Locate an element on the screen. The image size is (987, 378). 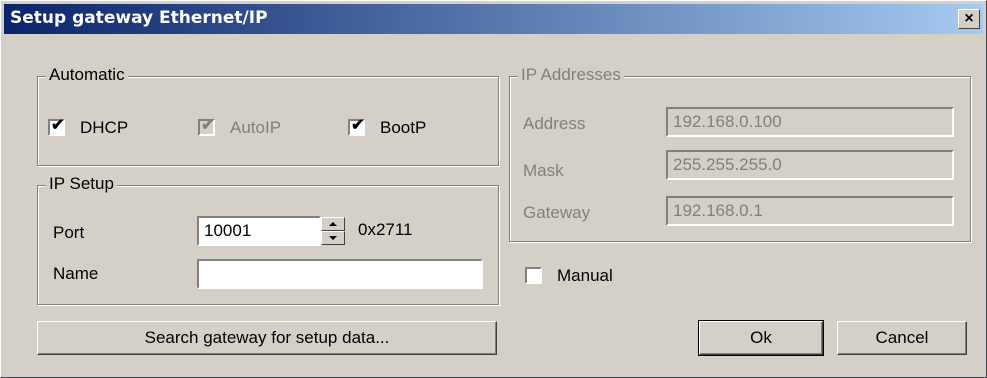
ip-setup-legend: IP Setup is located at coordinates (81, 184).